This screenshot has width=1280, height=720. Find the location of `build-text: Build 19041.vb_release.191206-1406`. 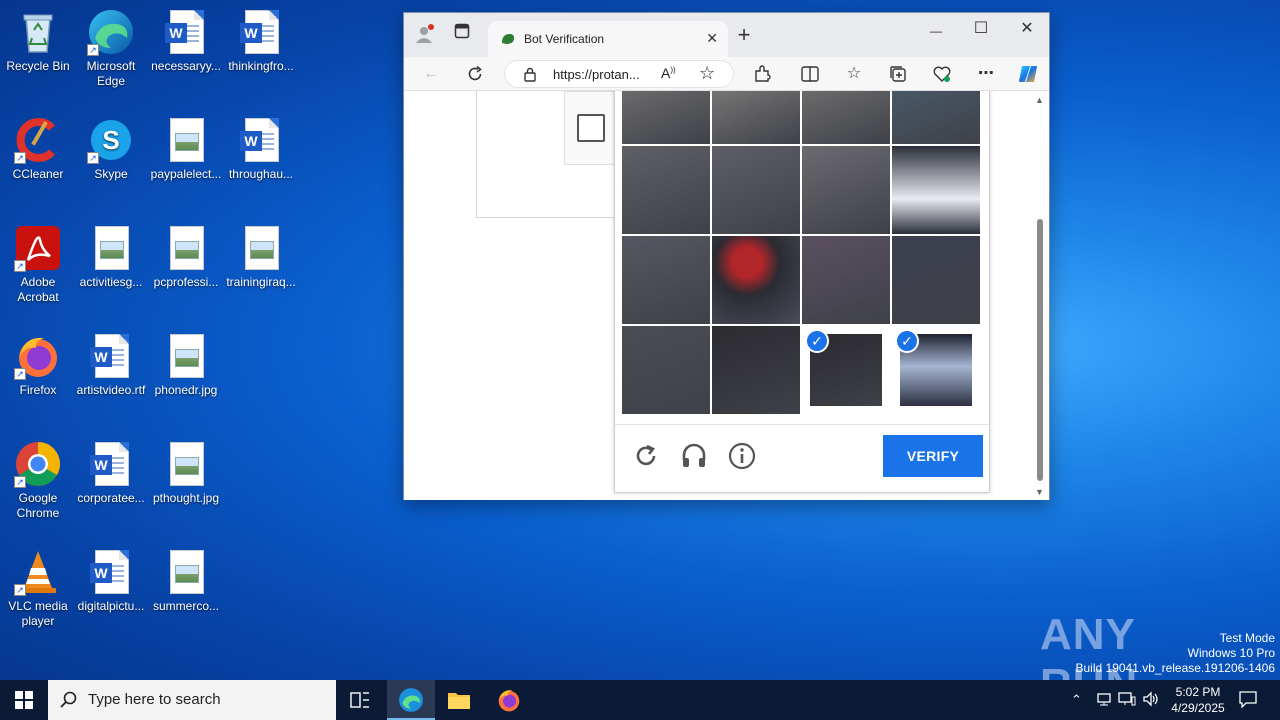

build-text: Build 19041.vb_release.191206-1406 is located at coordinates (1175, 668).